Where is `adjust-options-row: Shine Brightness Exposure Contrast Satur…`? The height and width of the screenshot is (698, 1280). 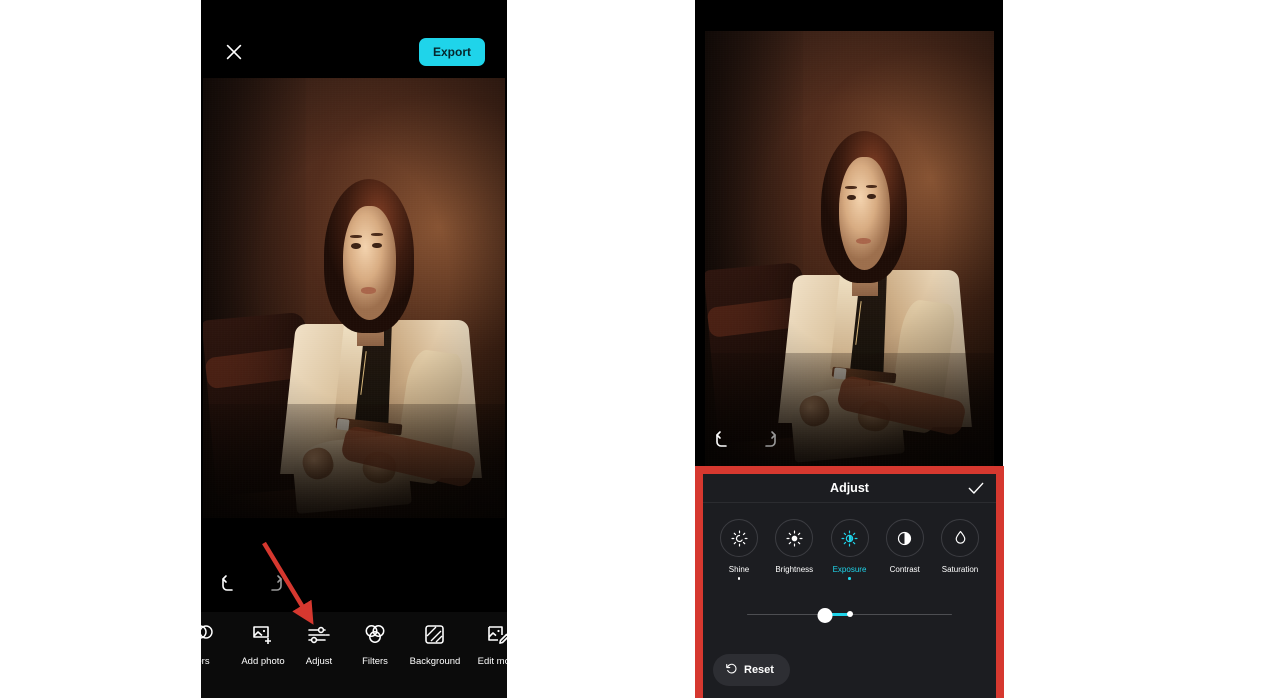 adjust-options-row: Shine Brightness Exposure Contrast Satur… is located at coordinates (849, 541).